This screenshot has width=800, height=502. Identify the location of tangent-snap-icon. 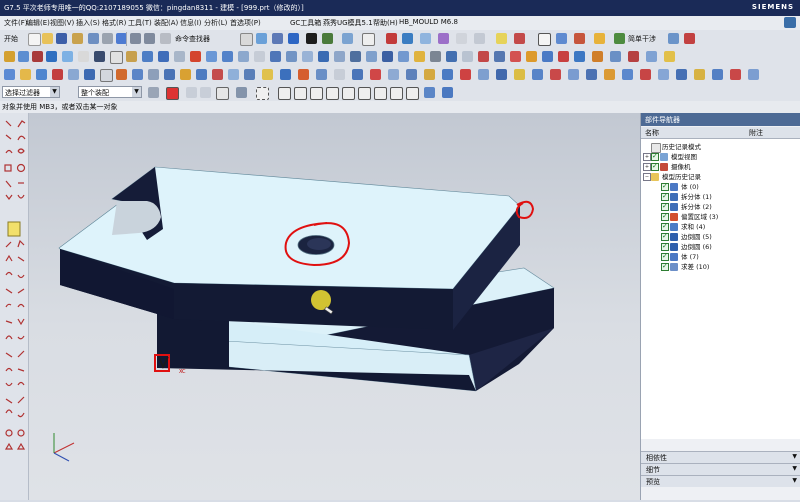
(316, 93).